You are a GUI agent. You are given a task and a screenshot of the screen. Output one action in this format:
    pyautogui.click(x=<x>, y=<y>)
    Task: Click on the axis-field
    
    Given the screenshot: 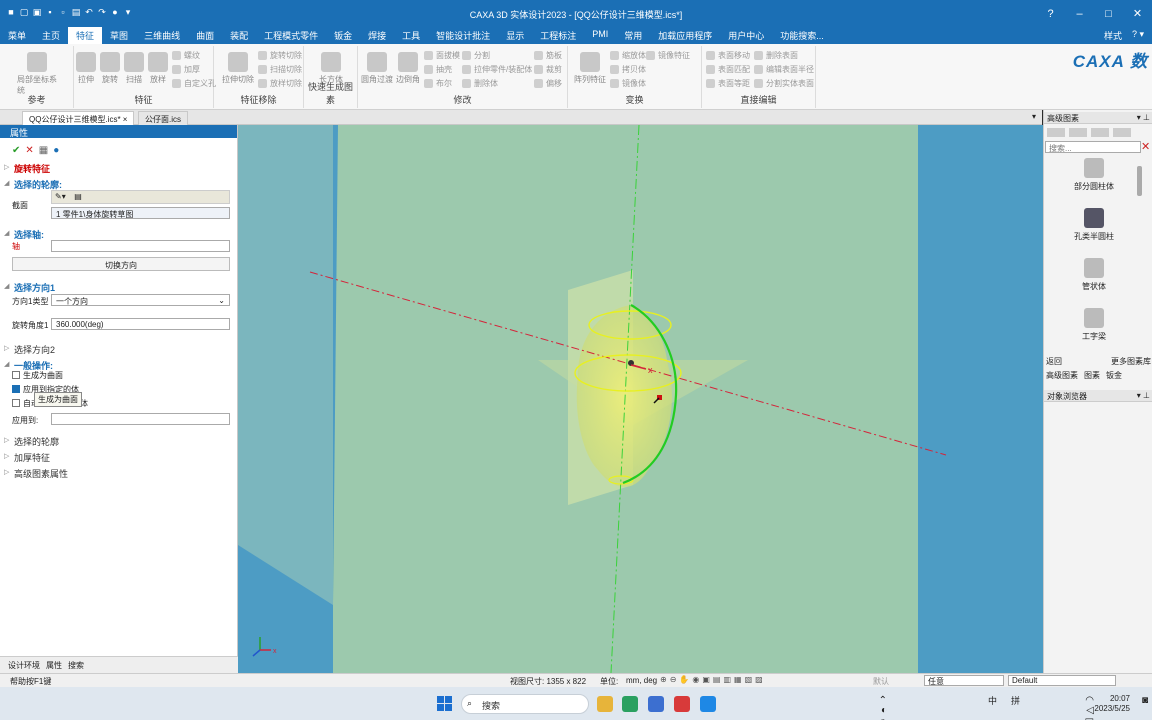 What is the action you would take?
    pyautogui.click(x=140, y=246)
    